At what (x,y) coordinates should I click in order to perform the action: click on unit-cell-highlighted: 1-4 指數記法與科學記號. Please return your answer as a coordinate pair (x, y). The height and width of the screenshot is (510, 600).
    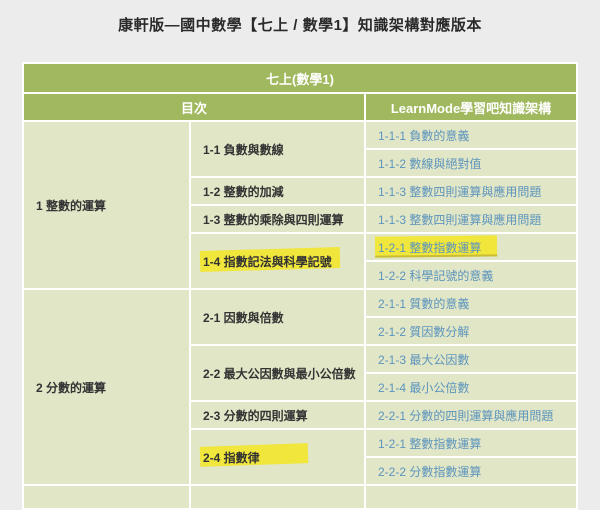
    Looking at the image, I should click on (277, 261).